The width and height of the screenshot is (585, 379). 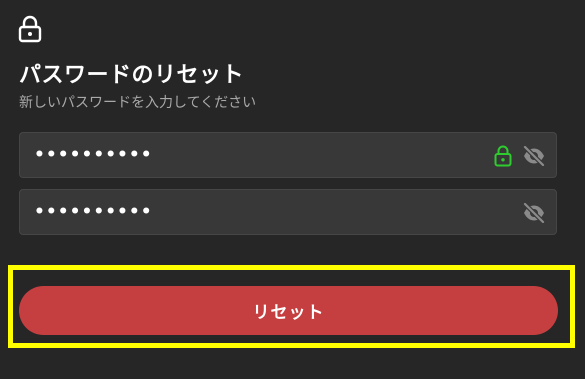 What do you see at coordinates (288, 310) in the screenshot?
I see `reset-button: リセット` at bounding box center [288, 310].